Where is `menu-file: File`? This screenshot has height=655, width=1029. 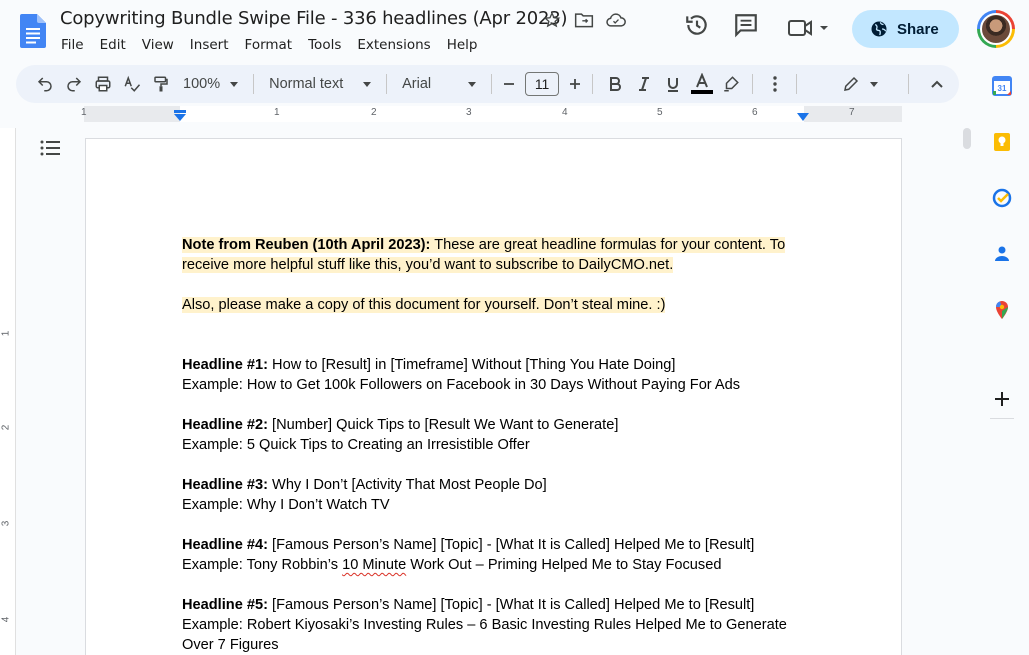 menu-file: File is located at coordinates (72, 45).